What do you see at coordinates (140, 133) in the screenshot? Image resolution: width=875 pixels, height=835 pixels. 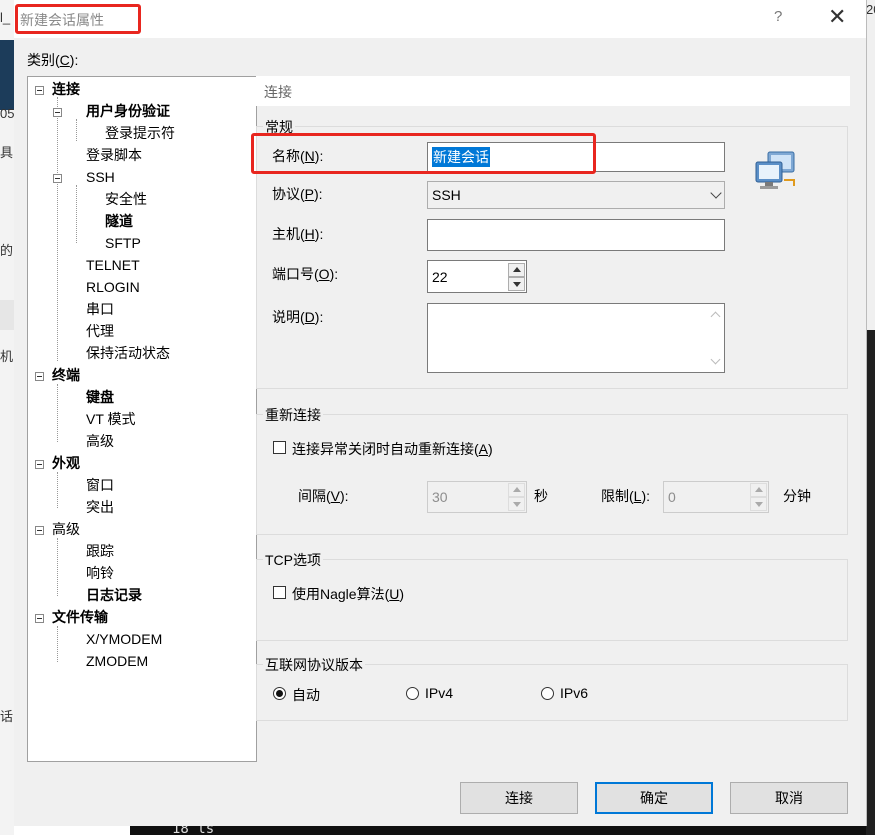 I see `tree-item-login-prompt: 登录提示符` at bounding box center [140, 133].